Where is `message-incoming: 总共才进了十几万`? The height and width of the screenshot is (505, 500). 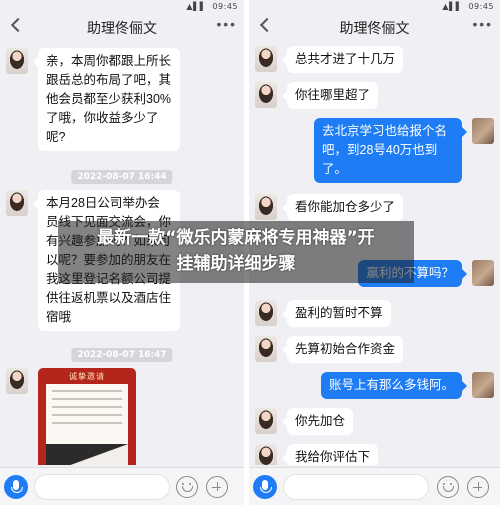
message-incoming: 总共才进了十几万 is located at coordinates (329, 59).